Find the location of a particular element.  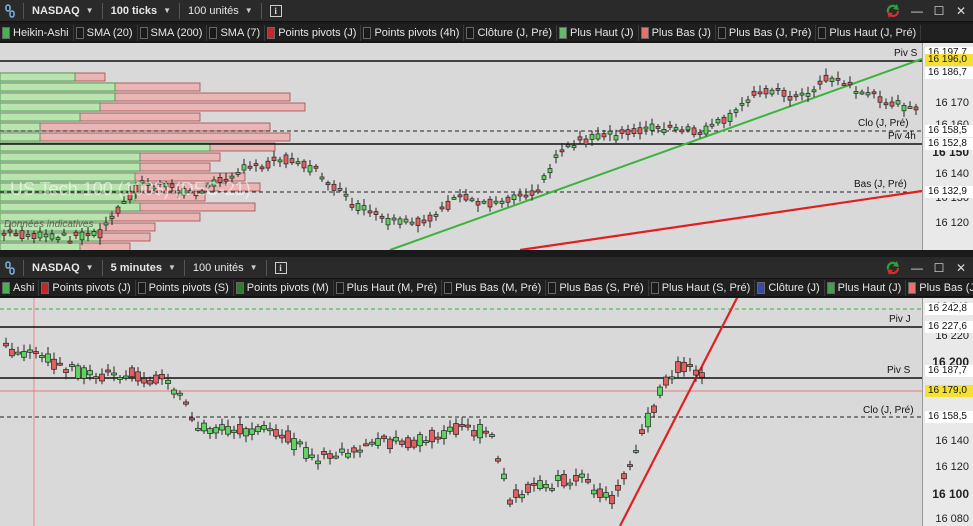

indicator-legend-item: Plus Bas (J, Pré) is located at coordinates (766, 32).